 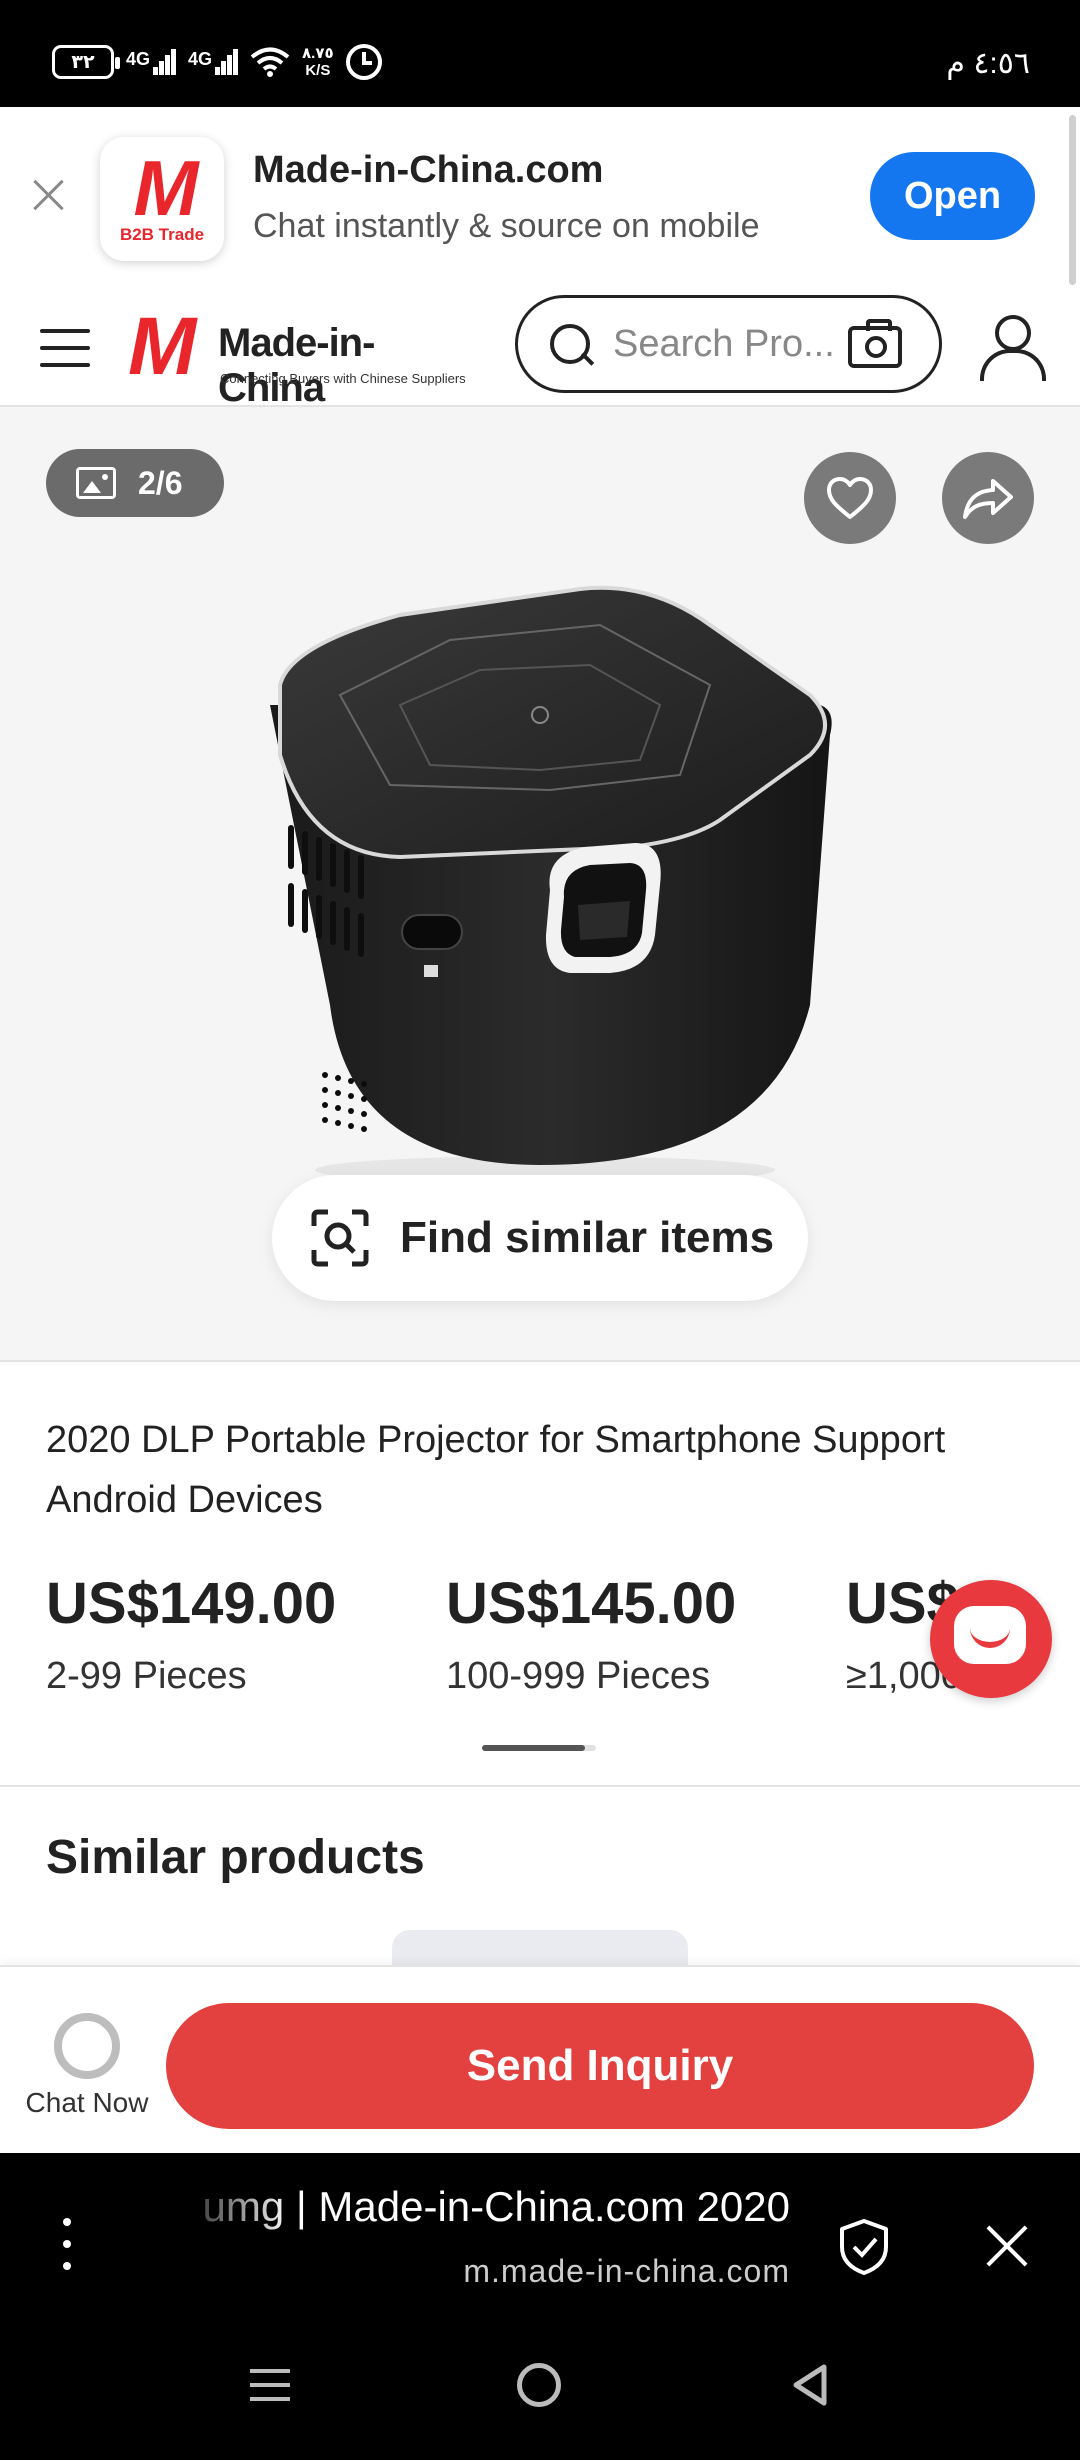 I want to click on tier-price: US$149.00, so click(x=191, y=1603).